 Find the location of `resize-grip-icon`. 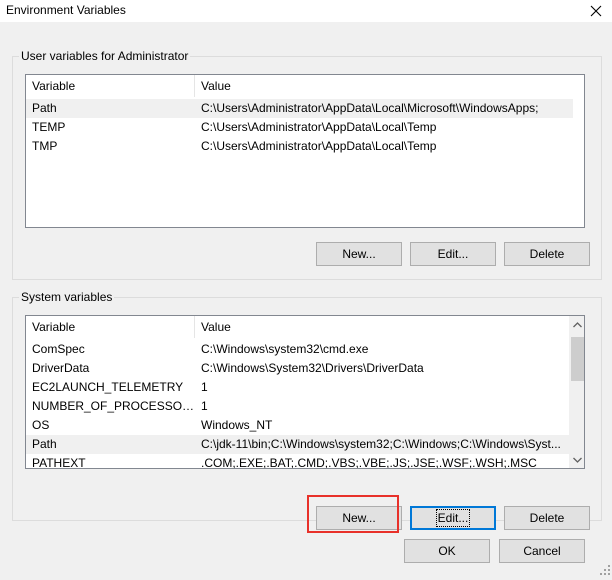

resize-grip-icon is located at coordinates (605, 570).